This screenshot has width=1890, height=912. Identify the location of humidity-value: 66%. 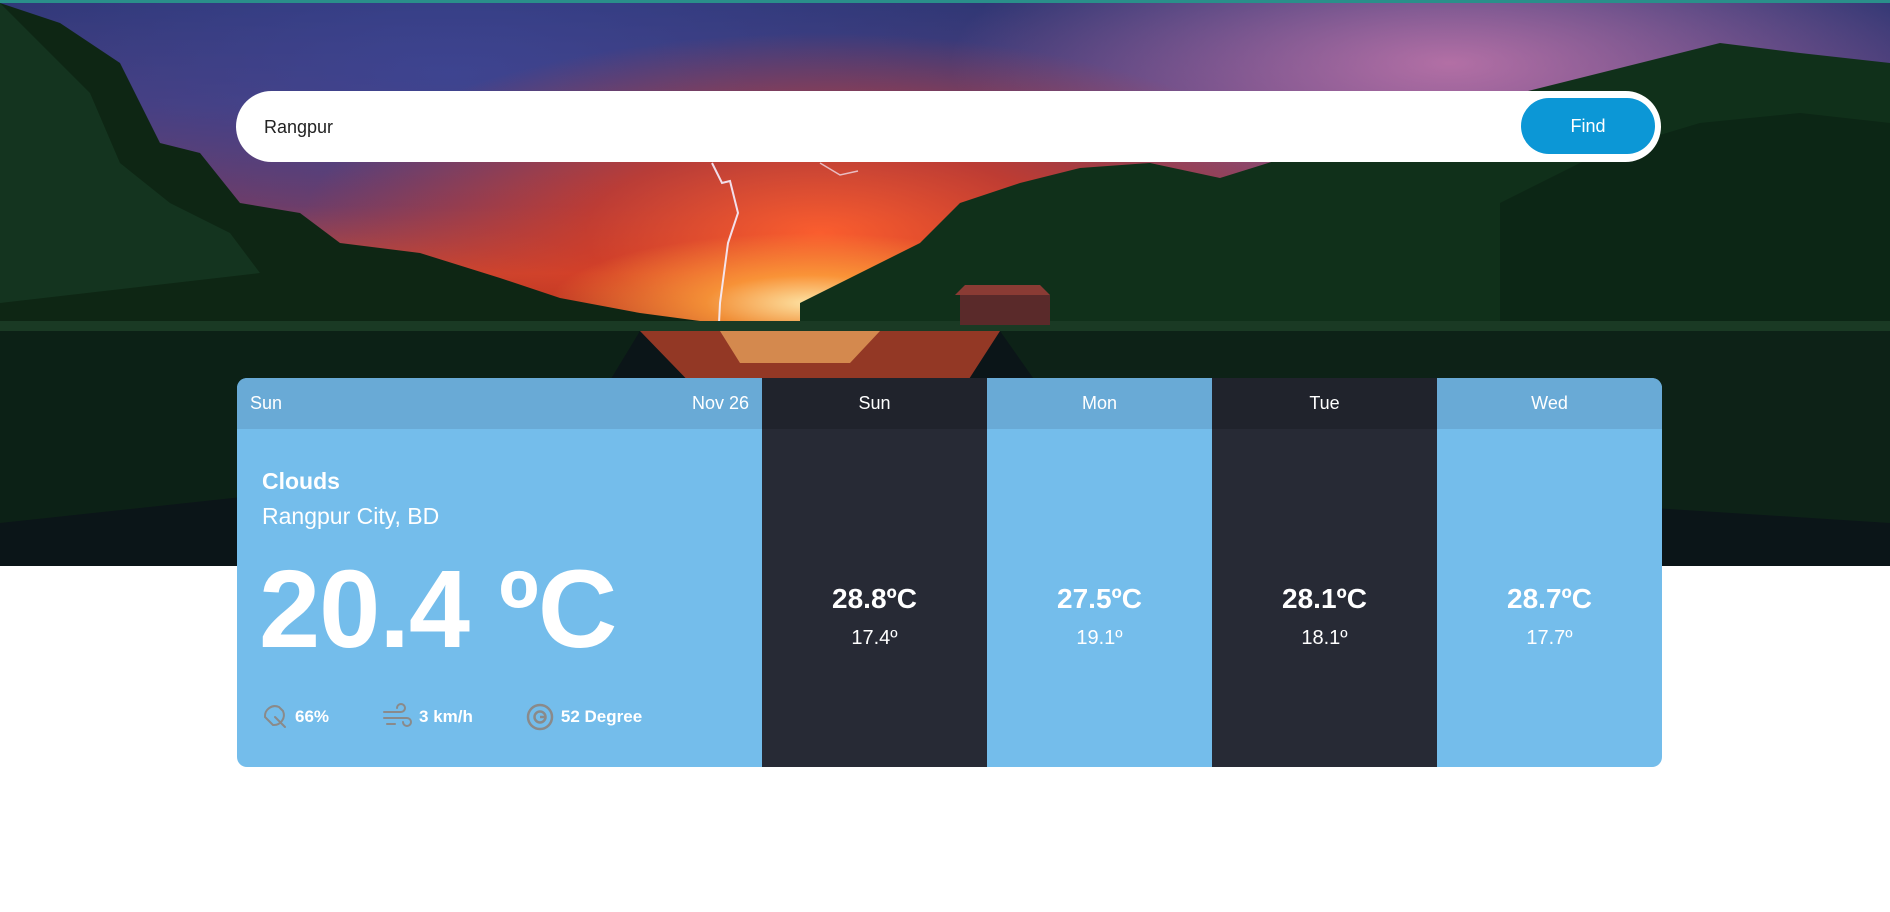
(312, 716).